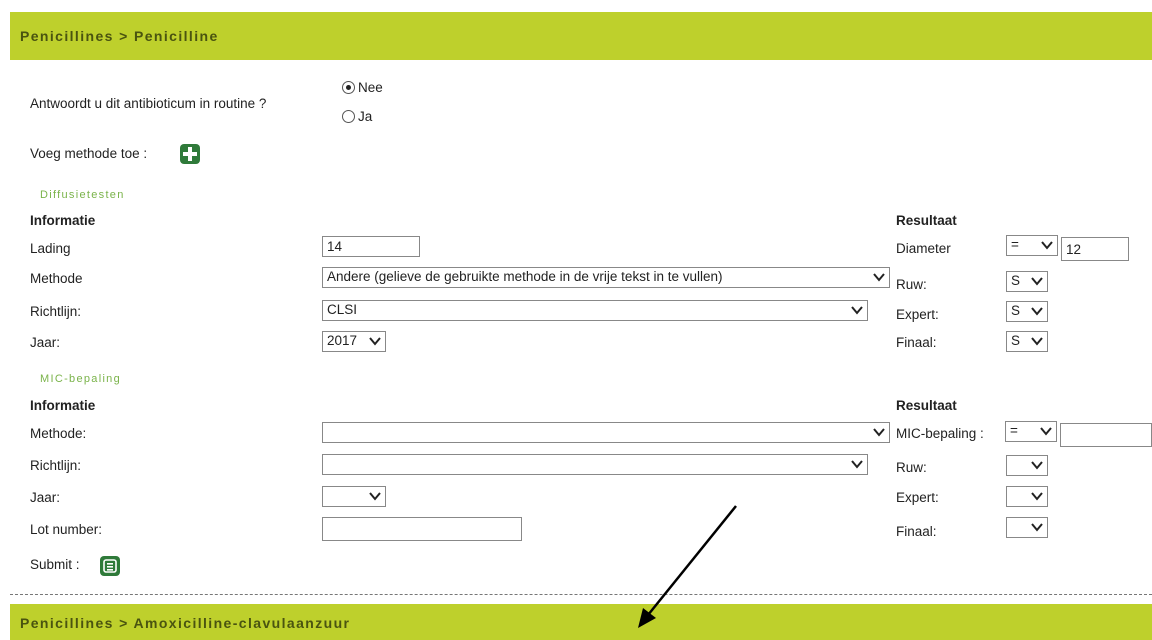 Image resolution: width=1152 pixels, height=640 pixels. What do you see at coordinates (45, 497) in the screenshot?
I see `mic-jaar-label: Jaar:` at bounding box center [45, 497].